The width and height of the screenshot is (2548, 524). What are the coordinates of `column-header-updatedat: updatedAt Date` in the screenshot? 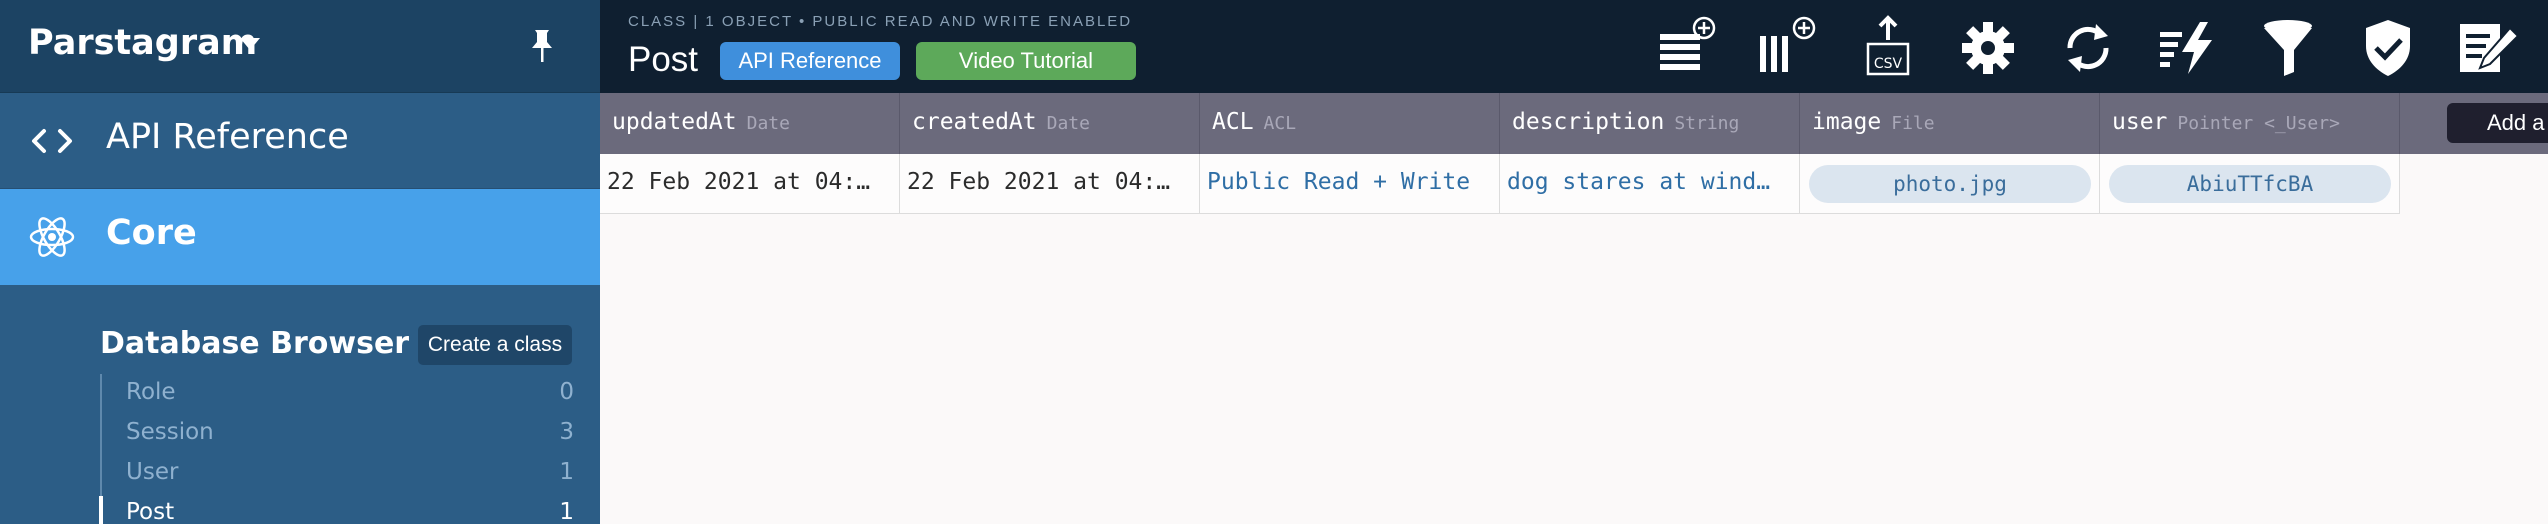 It's located at (750, 123).